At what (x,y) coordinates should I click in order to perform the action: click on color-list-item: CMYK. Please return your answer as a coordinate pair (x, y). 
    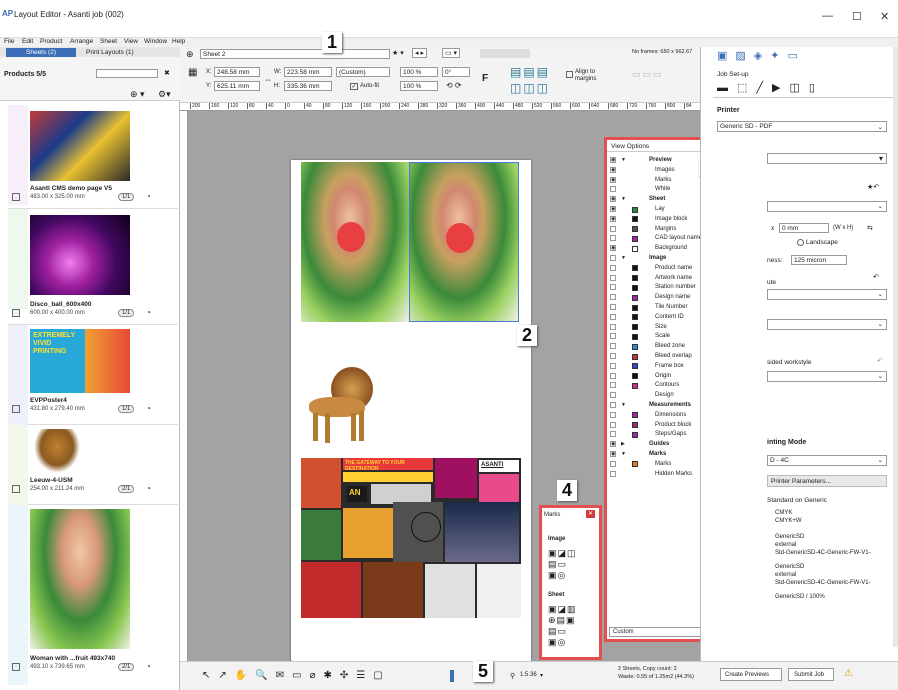
    Looking at the image, I should click on (836, 513).